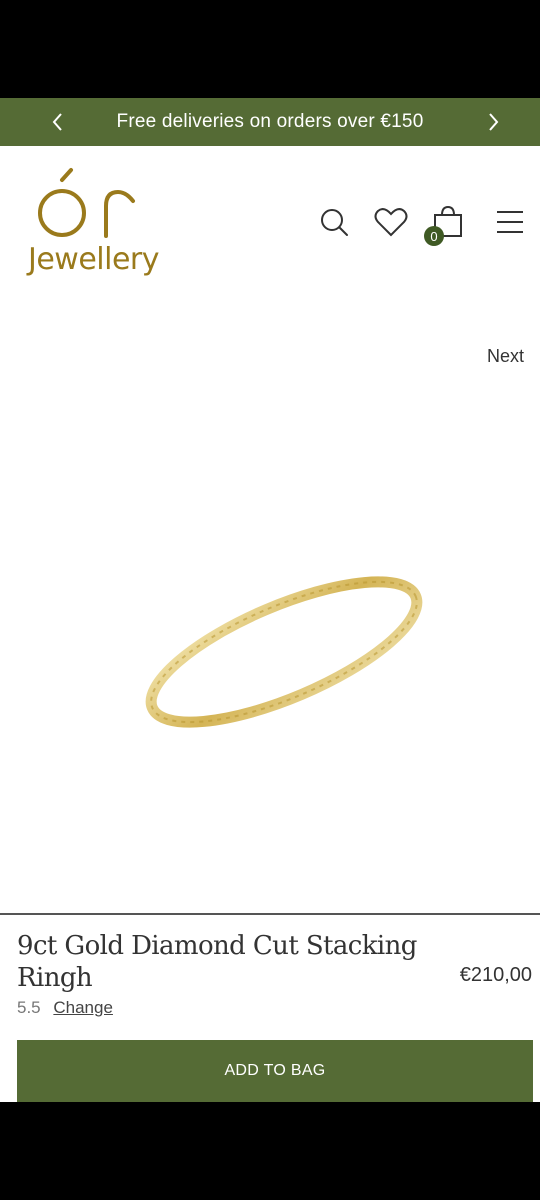 This screenshot has height=1200, width=540. What do you see at coordinates (83, 1007) in the screenshot?
I see `change-size-link: Change` at bounding box center [83, 1007].